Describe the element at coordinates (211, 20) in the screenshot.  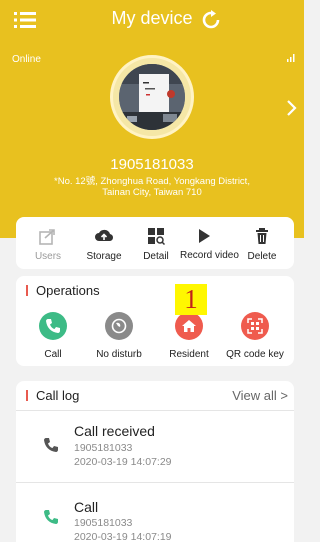
I see `refresh-icon` at that location.